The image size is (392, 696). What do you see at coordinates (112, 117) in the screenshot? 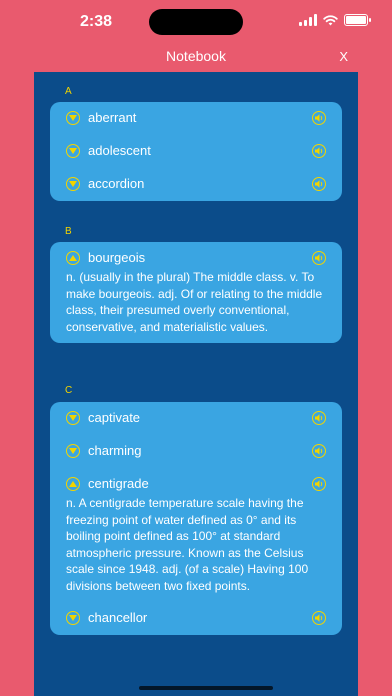
I see `word-label: aberrant` at bounding box center [112, 117].